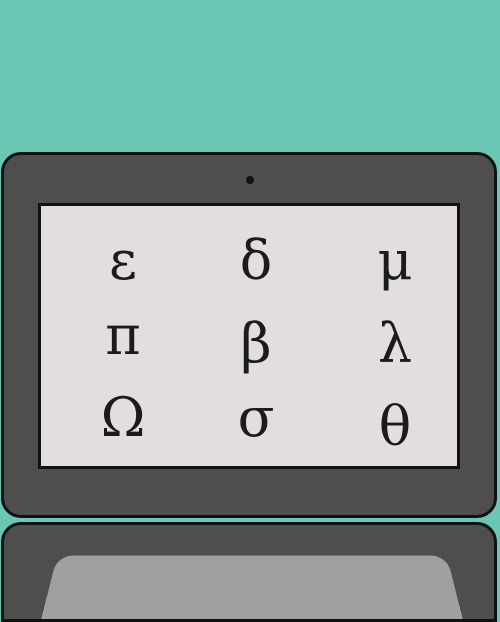  Describe the element at coordinates (256, 343) in the screenshot. I see `glyph-beta: β` at that location.